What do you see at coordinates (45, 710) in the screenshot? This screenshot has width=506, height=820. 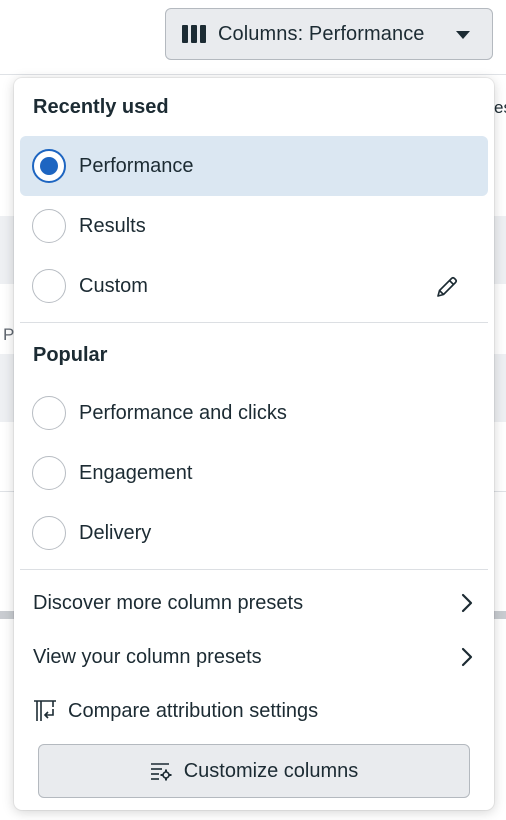 I see `compare-attribution-icon` at bounding box center [45, 710].